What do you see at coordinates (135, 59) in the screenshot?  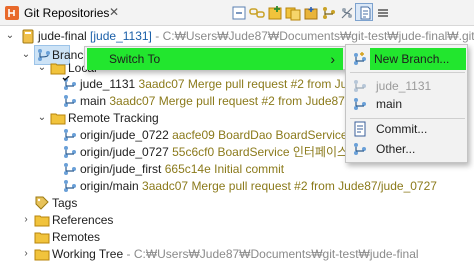 I see `switch-to-label: Switch To` at bounding box center [135, 59].